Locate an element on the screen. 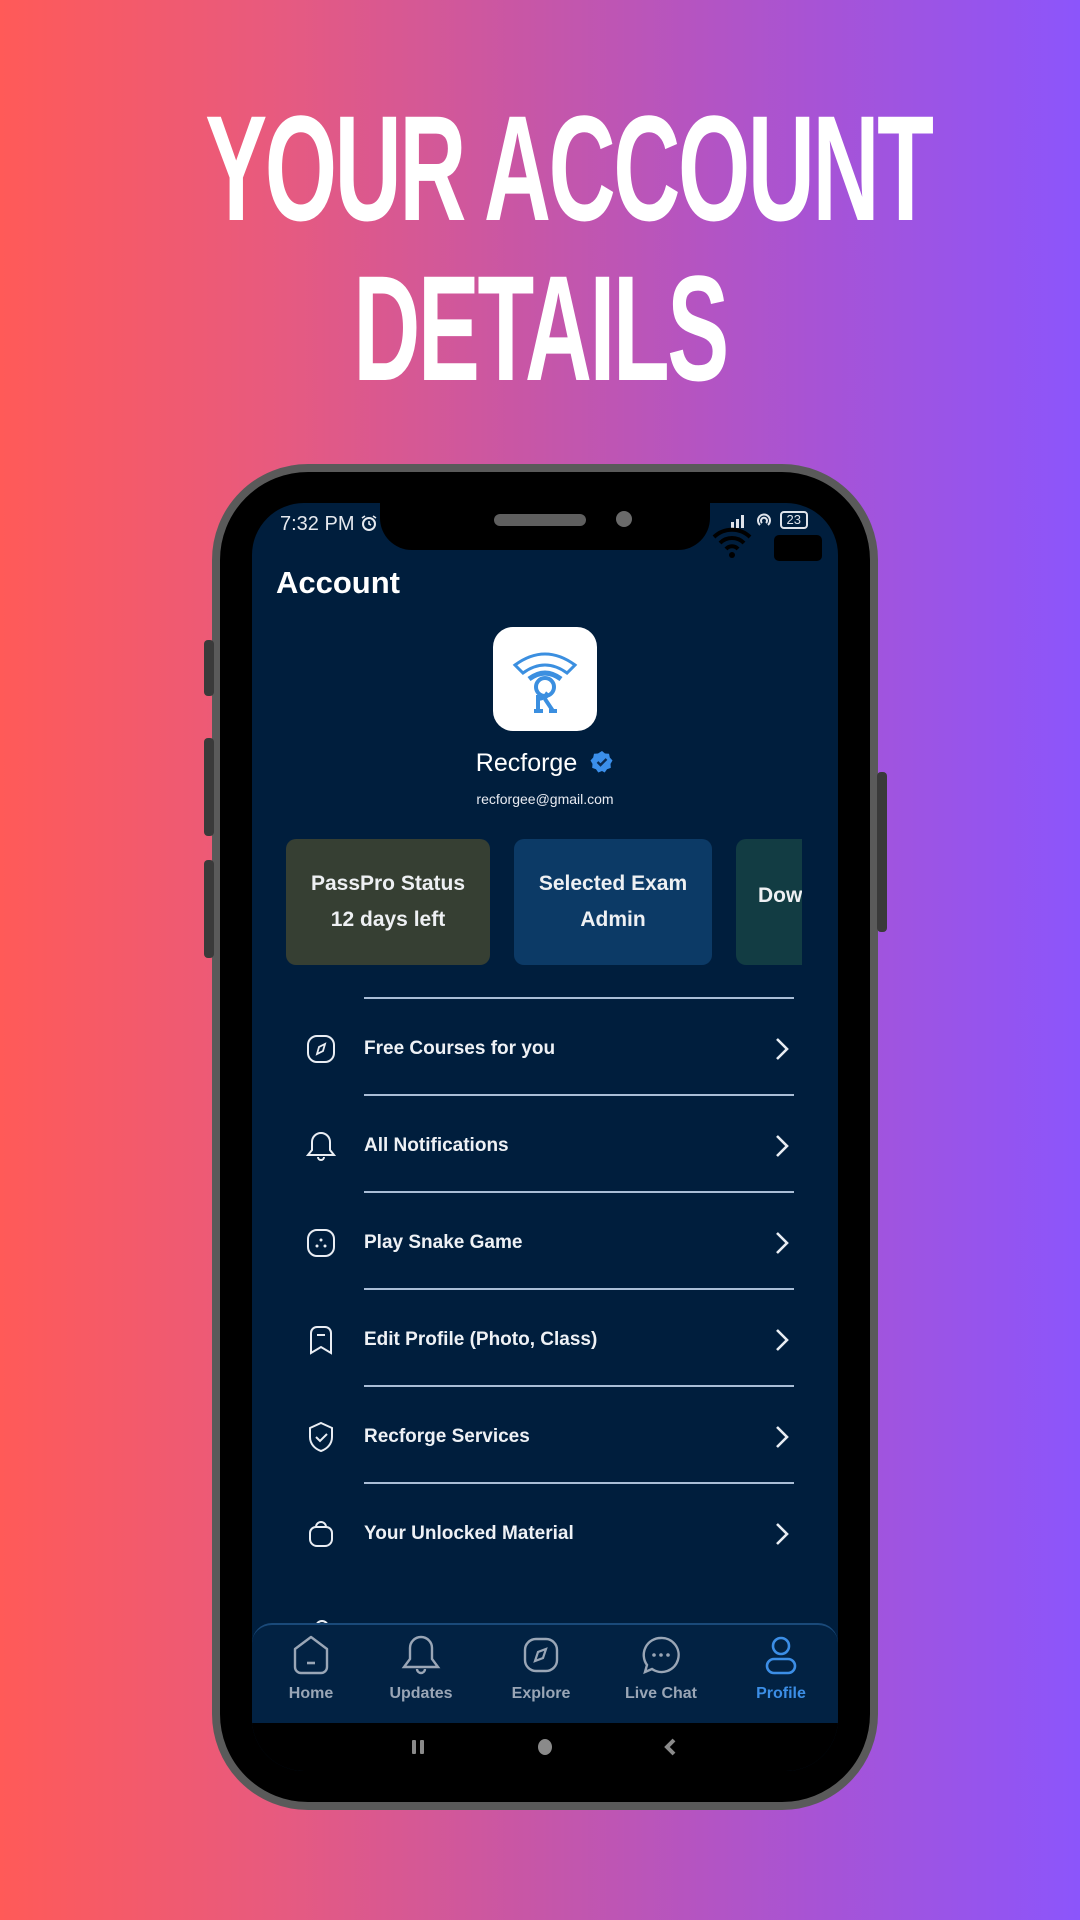 The image size is (1080, 1920). downloads-card: Dow is located at coordinates (769, 902).